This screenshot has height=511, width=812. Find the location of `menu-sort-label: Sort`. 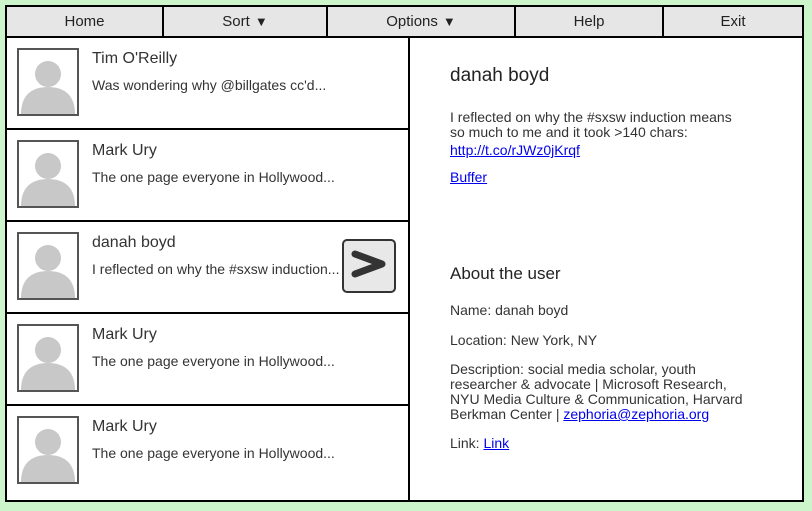

menu-sort-label: Sort is located at coordinates (236, 21).